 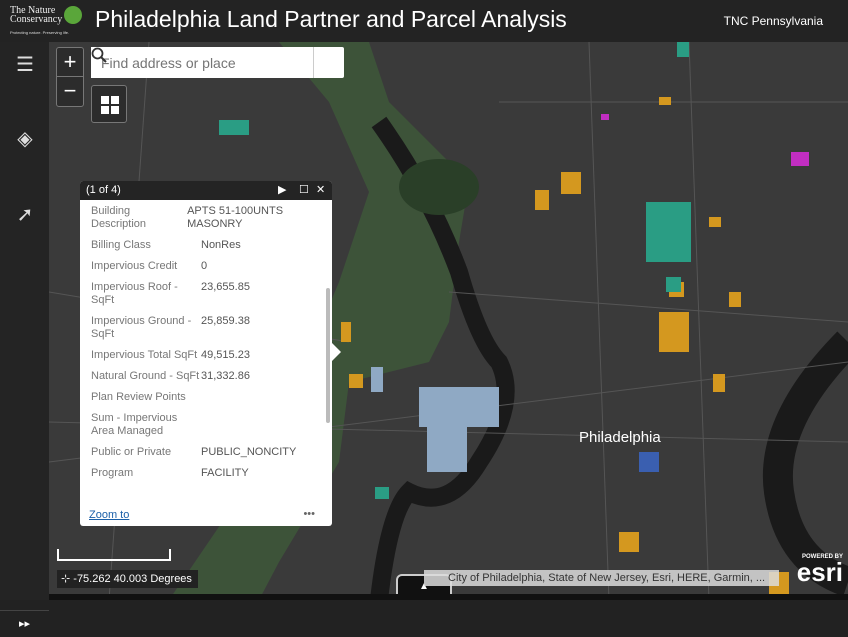 What do you see at coordinates (114, 555) in the screenshot?
I see `scale-bar` at bounding box center [114, 555].